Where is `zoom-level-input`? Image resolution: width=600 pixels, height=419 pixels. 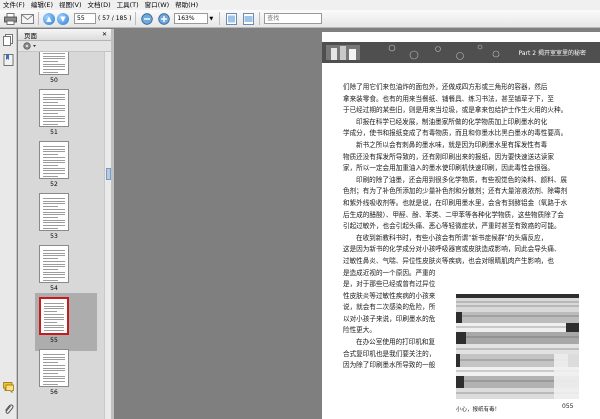 zoom-level-input is located at coordinates (191, 18).